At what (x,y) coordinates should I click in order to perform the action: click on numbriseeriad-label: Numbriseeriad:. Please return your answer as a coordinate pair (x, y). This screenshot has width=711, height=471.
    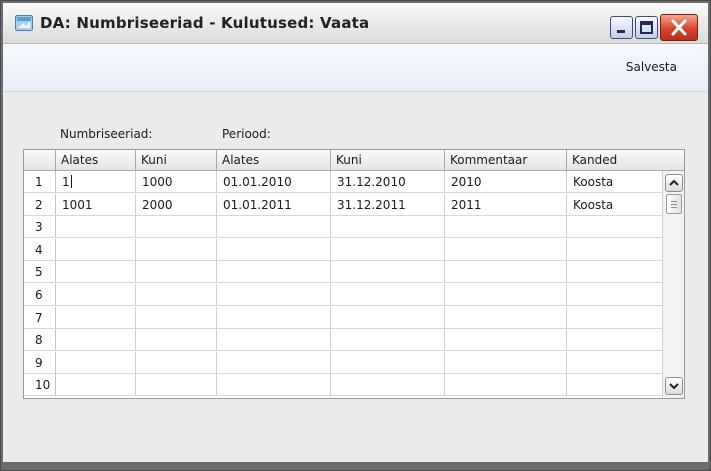
    Looking at the image, I should click on (106, 134).